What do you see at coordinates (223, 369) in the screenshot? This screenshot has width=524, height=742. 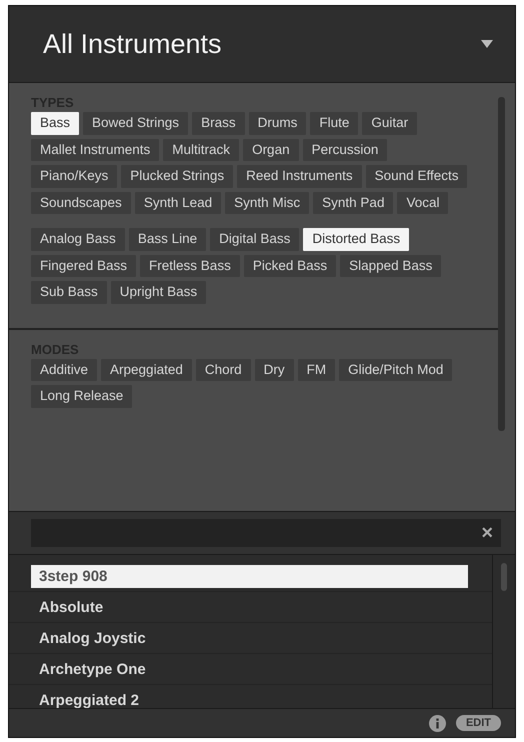 I see `tag-chip: Chord` at bounding box center [223, 369].